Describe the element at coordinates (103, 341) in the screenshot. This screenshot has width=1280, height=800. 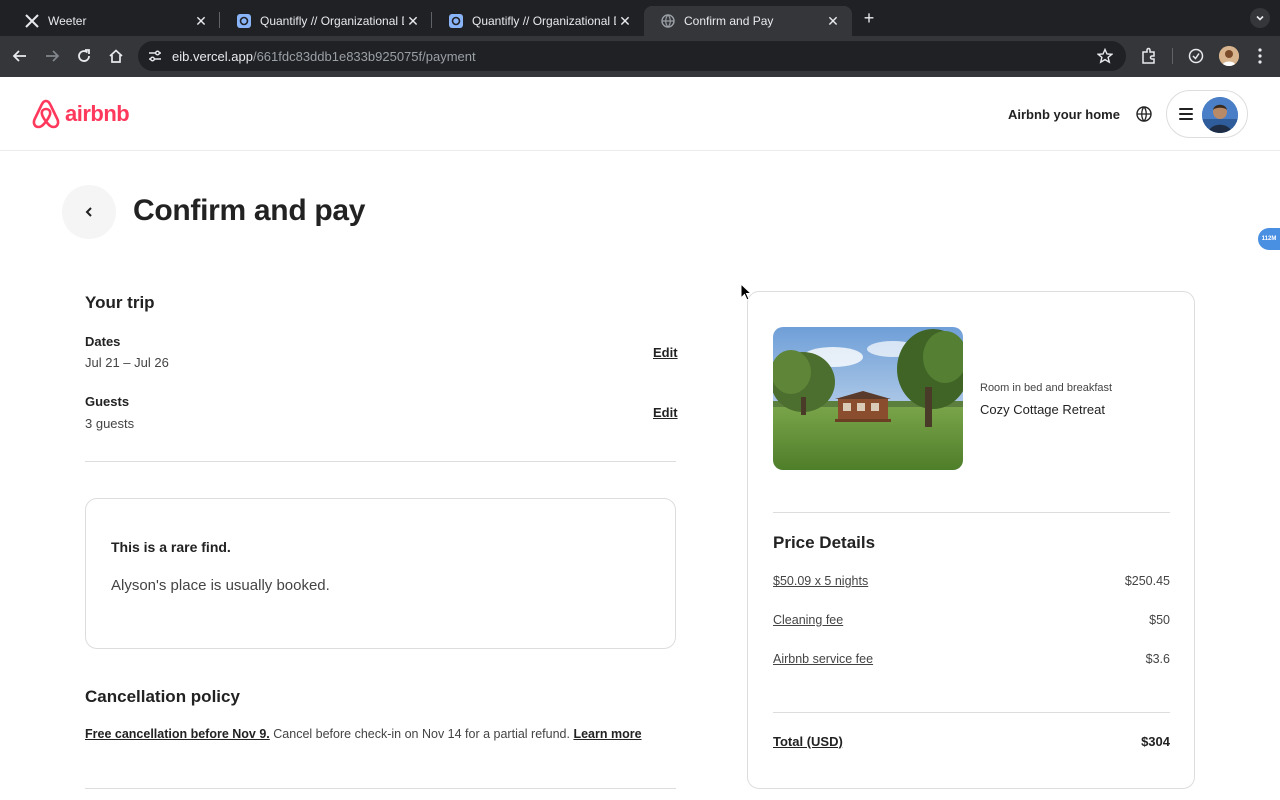
I see `dates-label: Dates` at that location.